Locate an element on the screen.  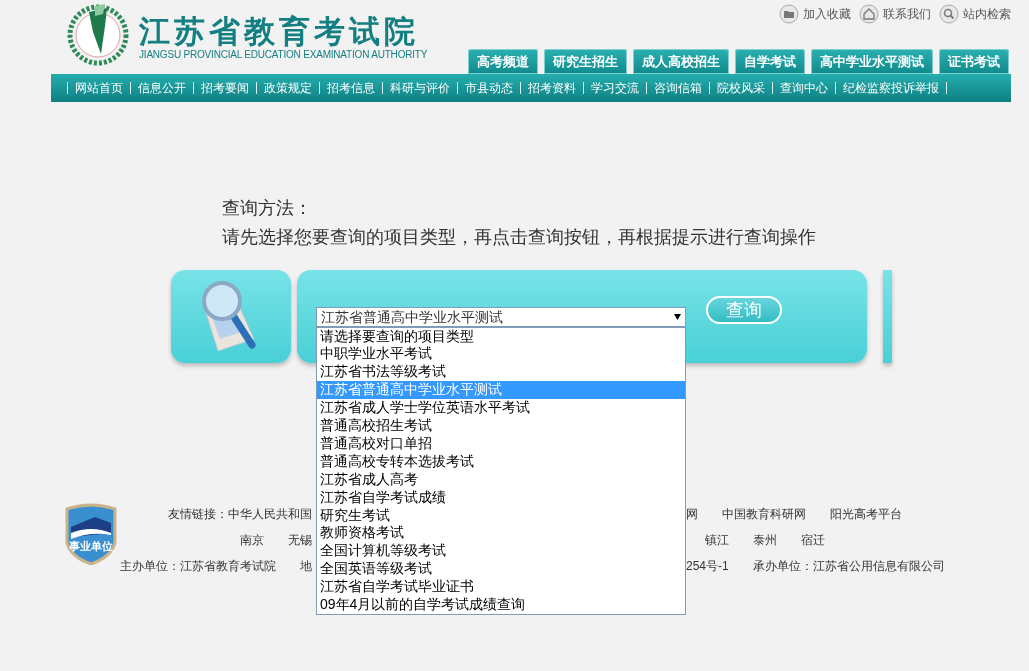
dropdown-option: 09年4月以前的自学考试成绩查询 is located at coordinates (501, 605).